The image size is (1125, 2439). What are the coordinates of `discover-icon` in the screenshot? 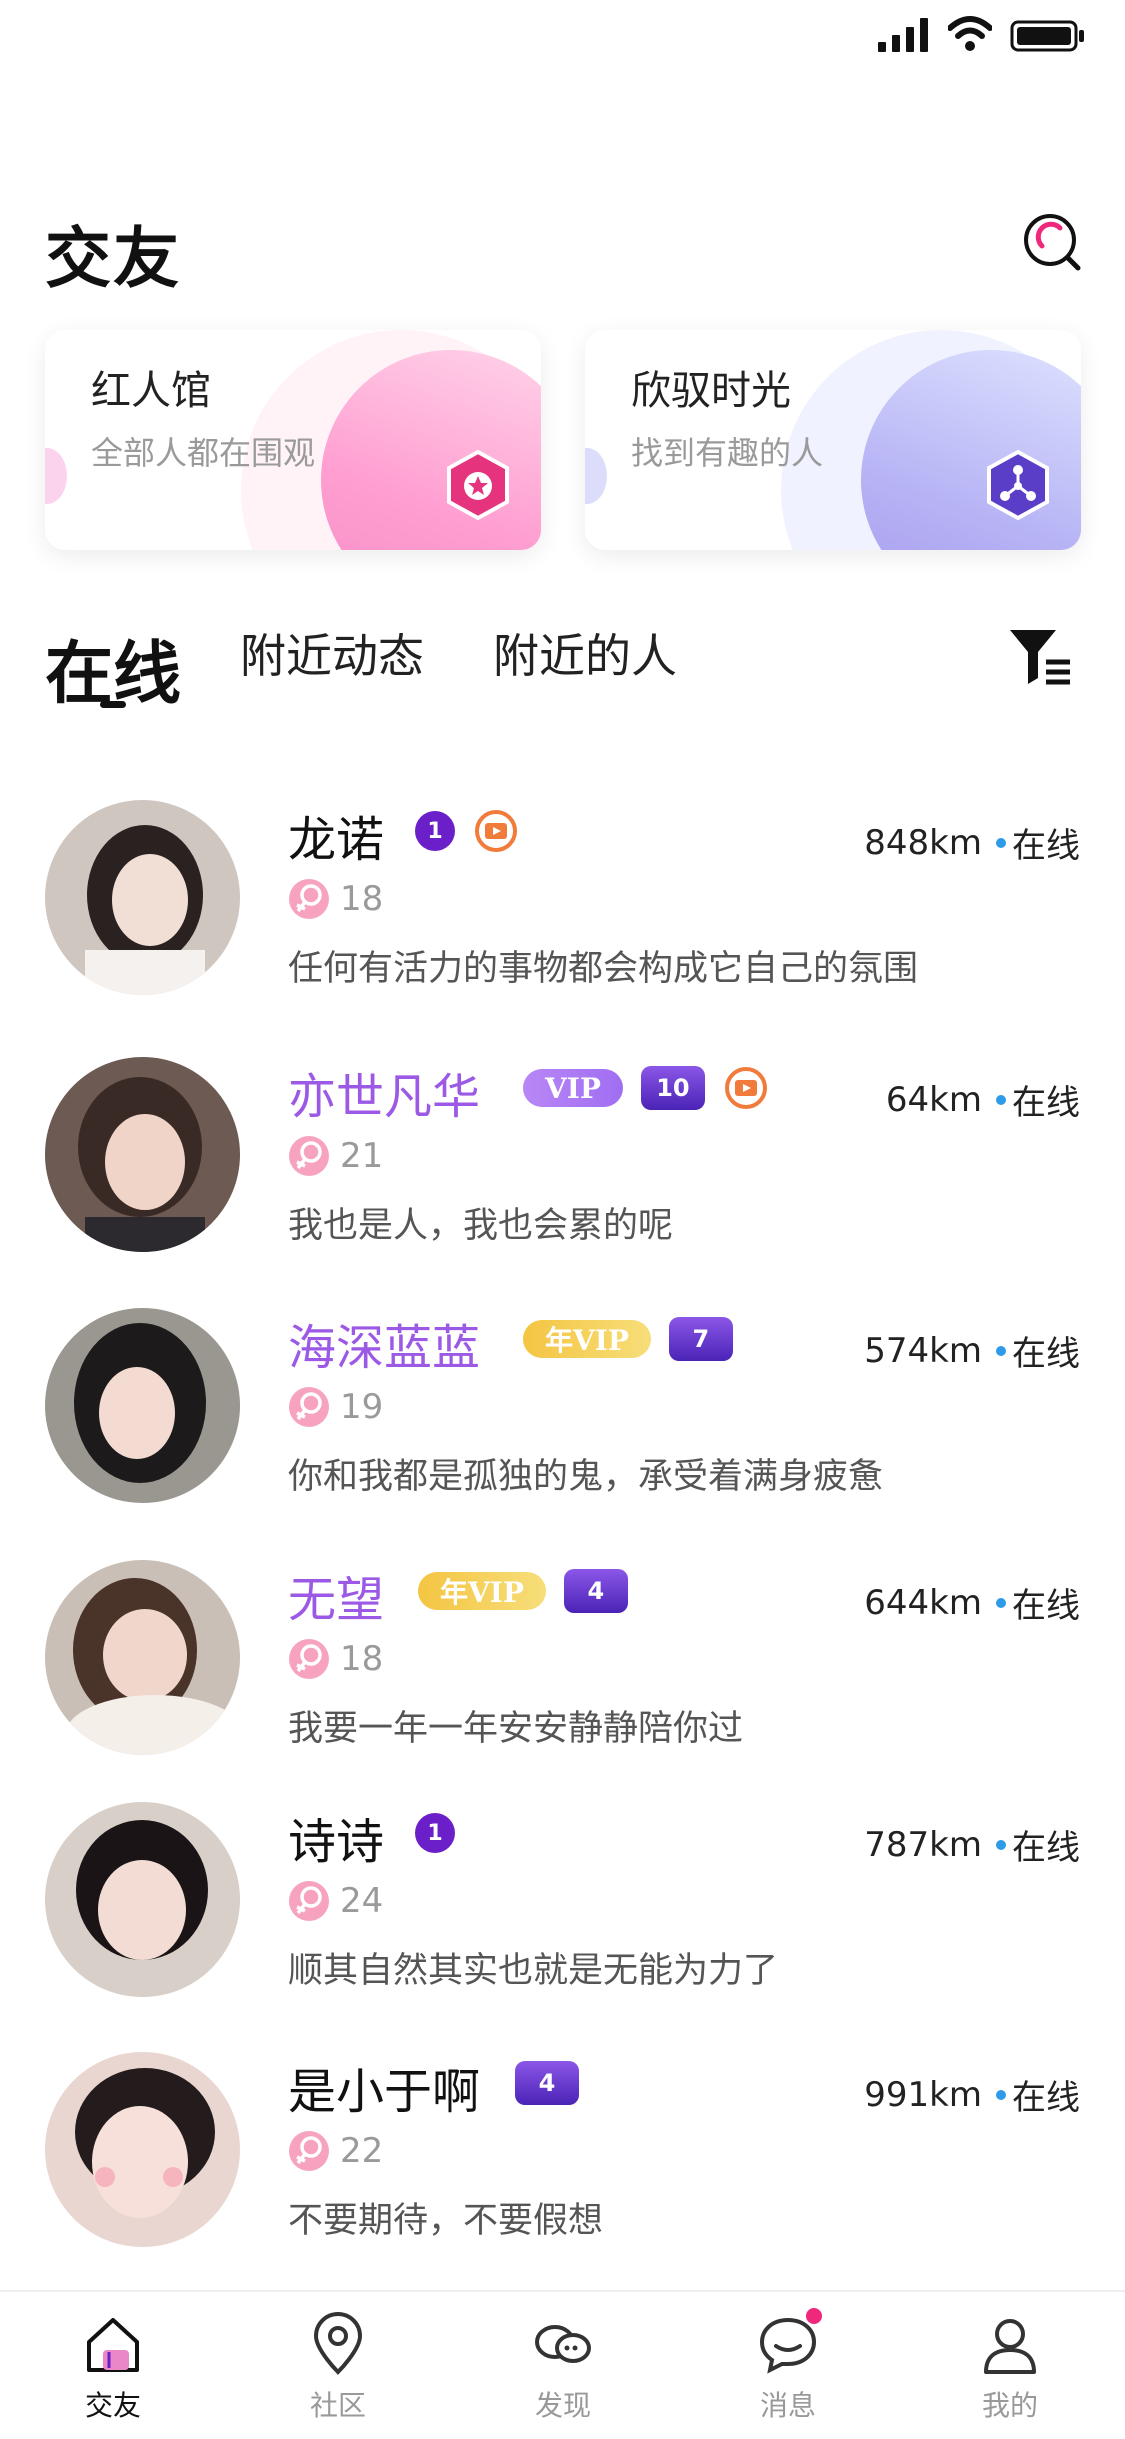 It's located at (563, 2344).